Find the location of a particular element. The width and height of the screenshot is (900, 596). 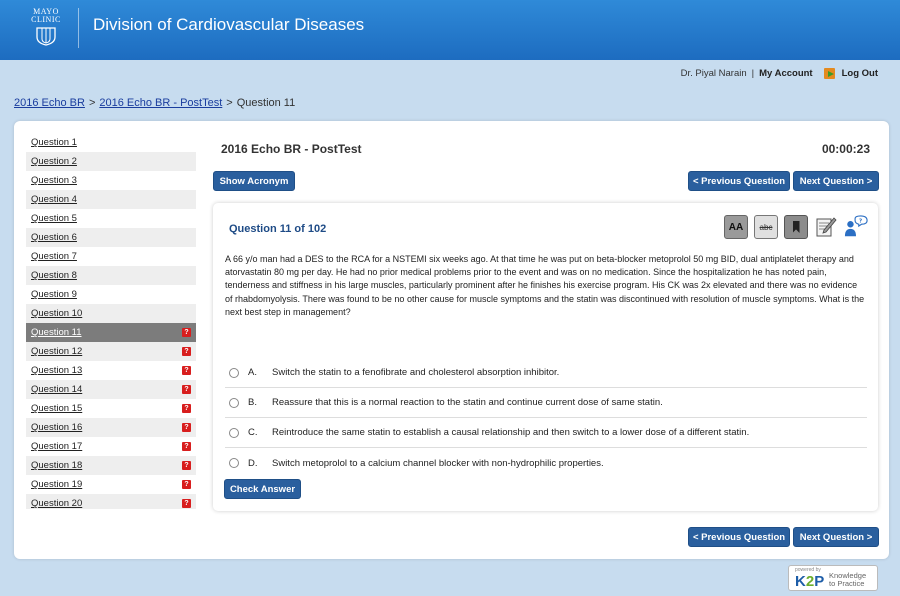

sidebar-item-question: Question 19? is located at coordinates (111, 484).